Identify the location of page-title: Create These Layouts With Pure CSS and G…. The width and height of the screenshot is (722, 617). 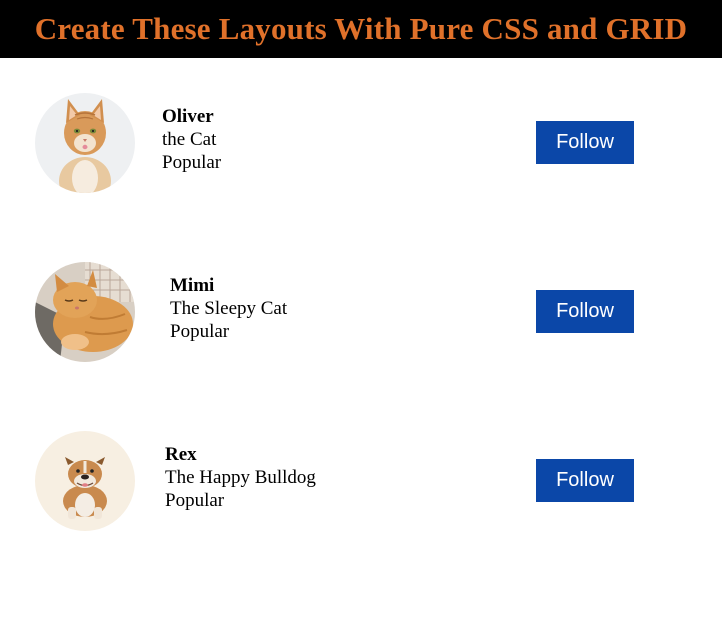
(361, 28).